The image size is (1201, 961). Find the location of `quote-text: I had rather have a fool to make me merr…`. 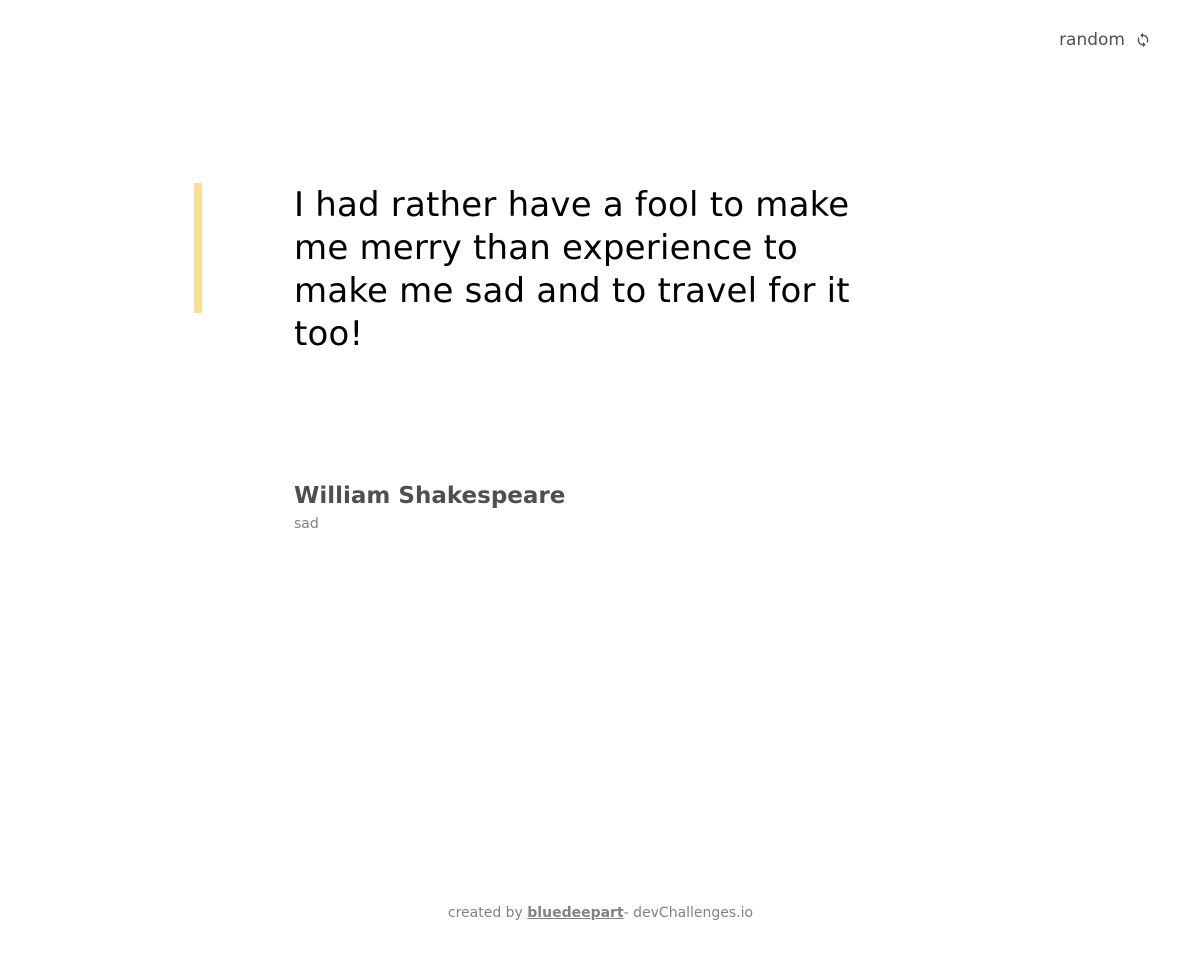

quote-text: I had rather have a fool to make me merr… is located at coordinates (572, 269).